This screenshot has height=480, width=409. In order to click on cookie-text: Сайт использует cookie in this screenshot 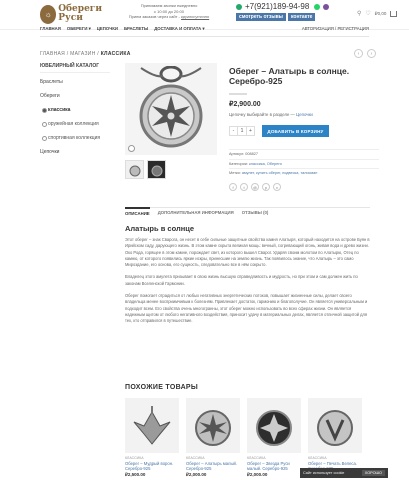, I will do `click(324, 473)`.